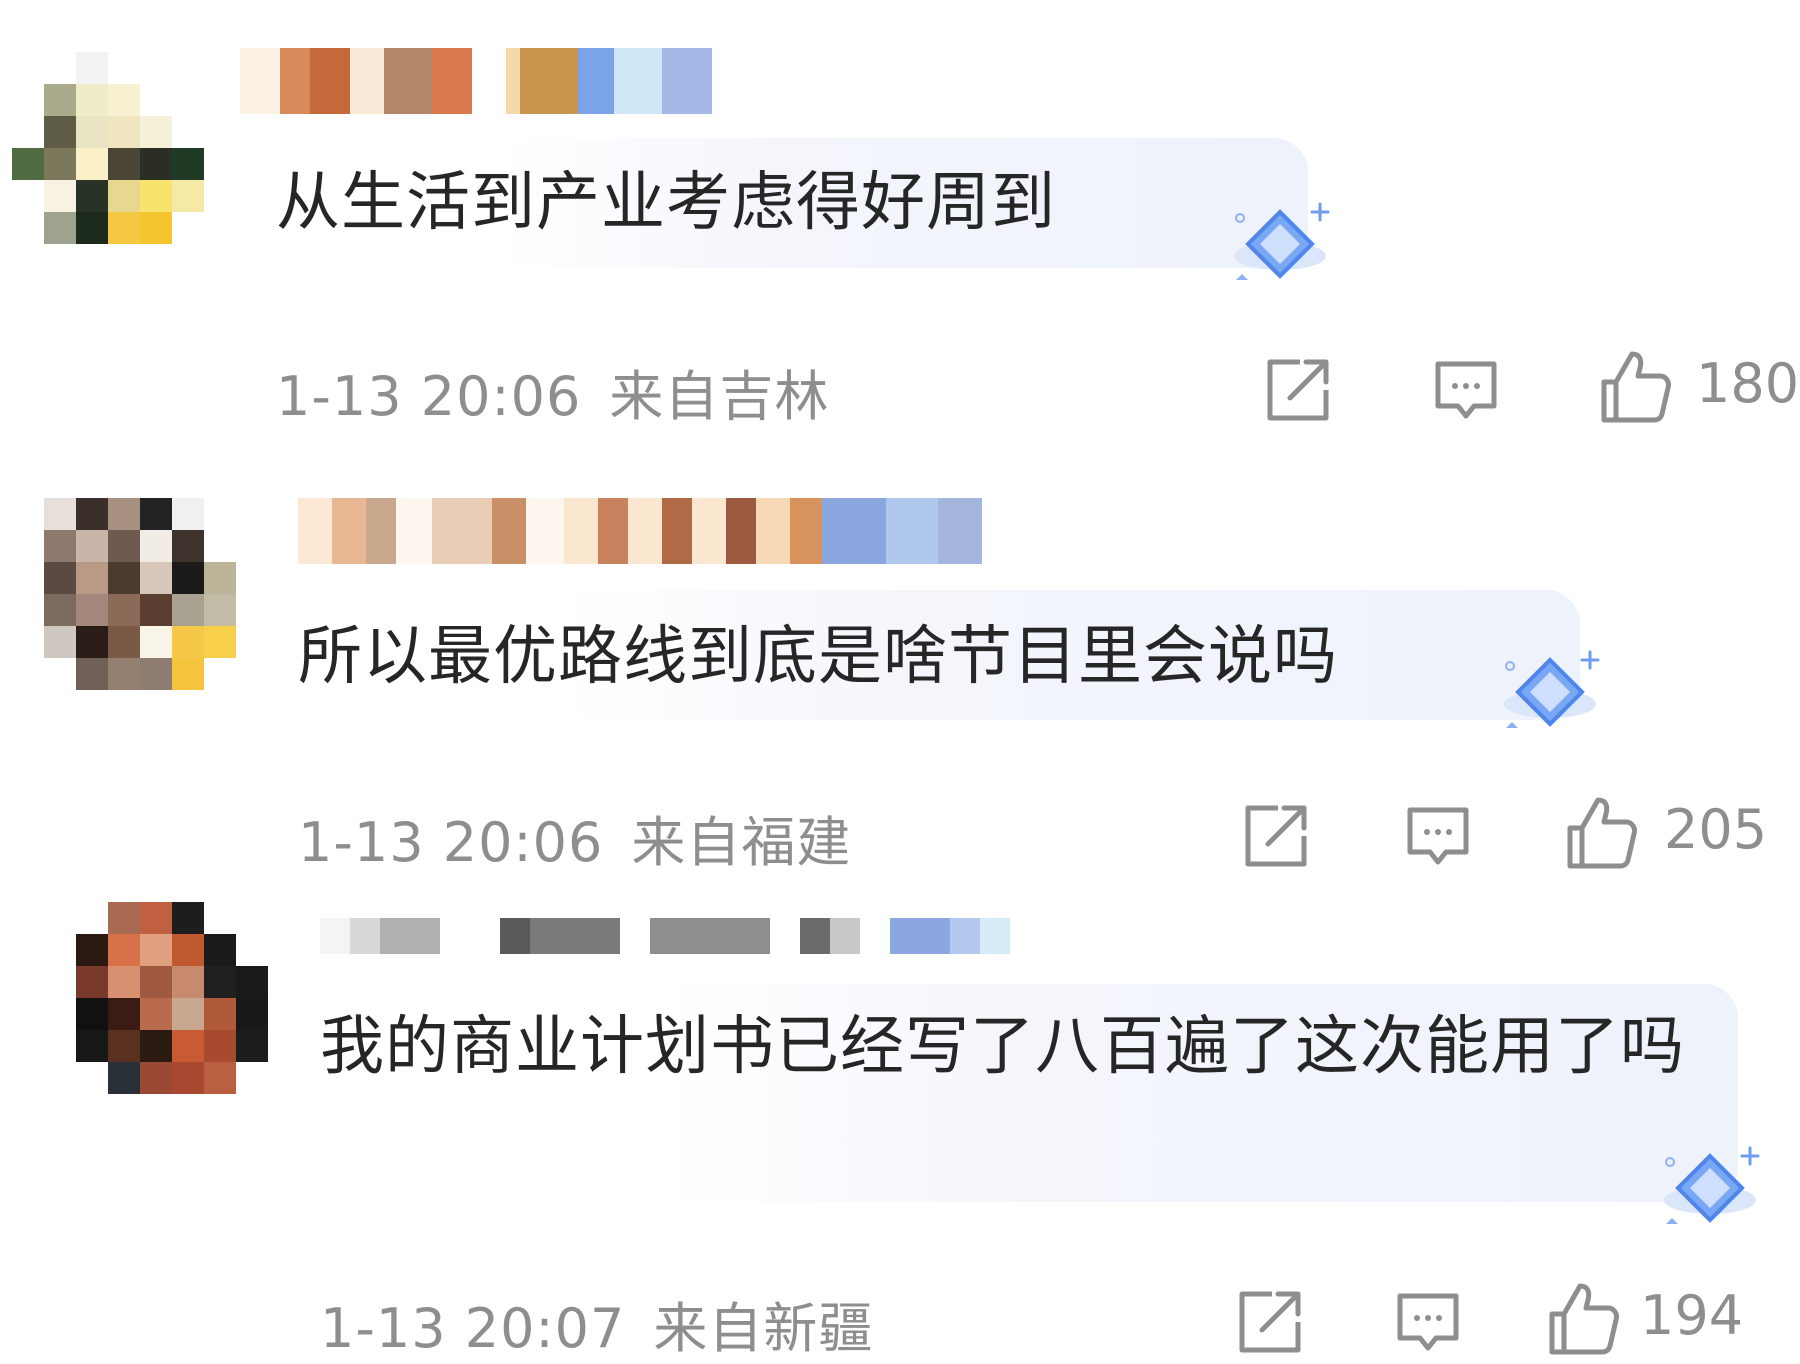  Describe the element at coordinates (763, 1328) in the screenshot. I see `comment-location: 来自新疆` at that location.